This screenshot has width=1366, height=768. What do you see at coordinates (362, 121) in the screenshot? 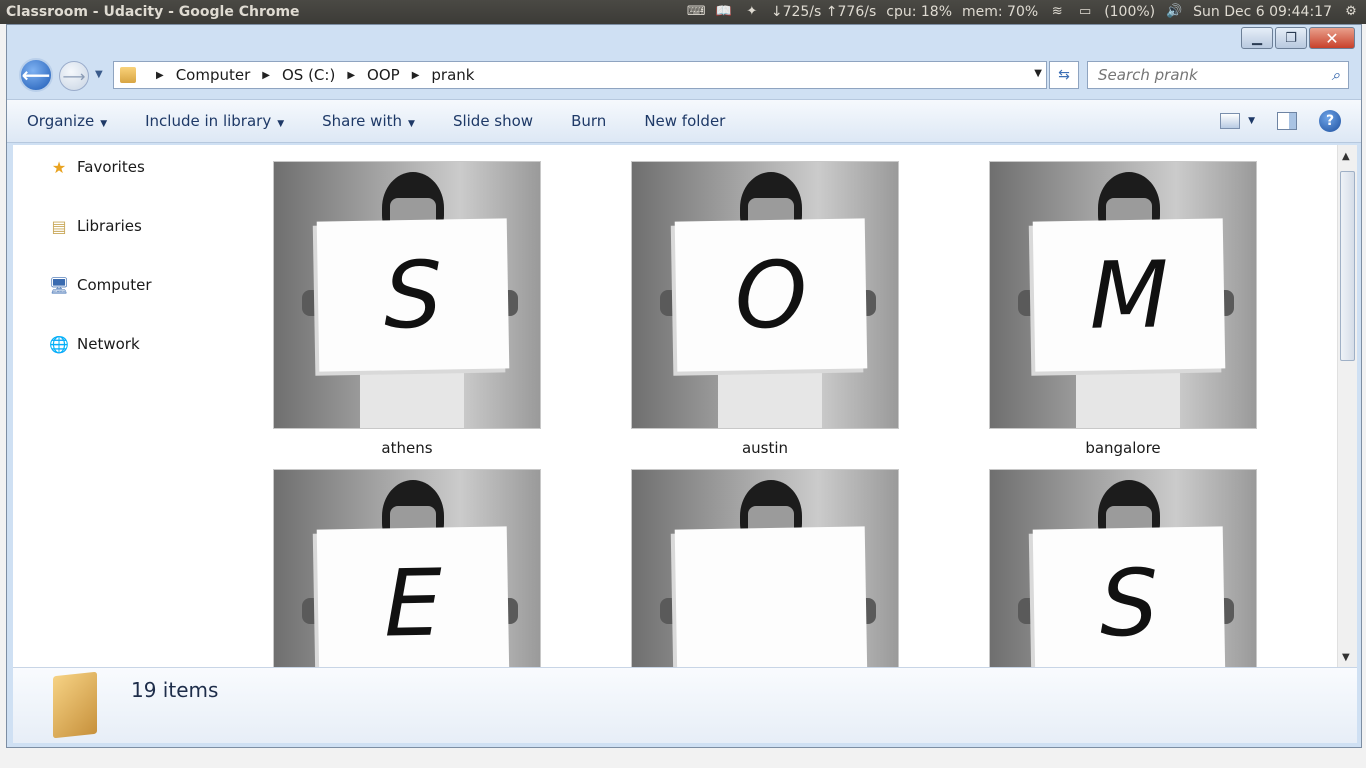
I see `share-label: Share with` at bounding box center [362, 121].